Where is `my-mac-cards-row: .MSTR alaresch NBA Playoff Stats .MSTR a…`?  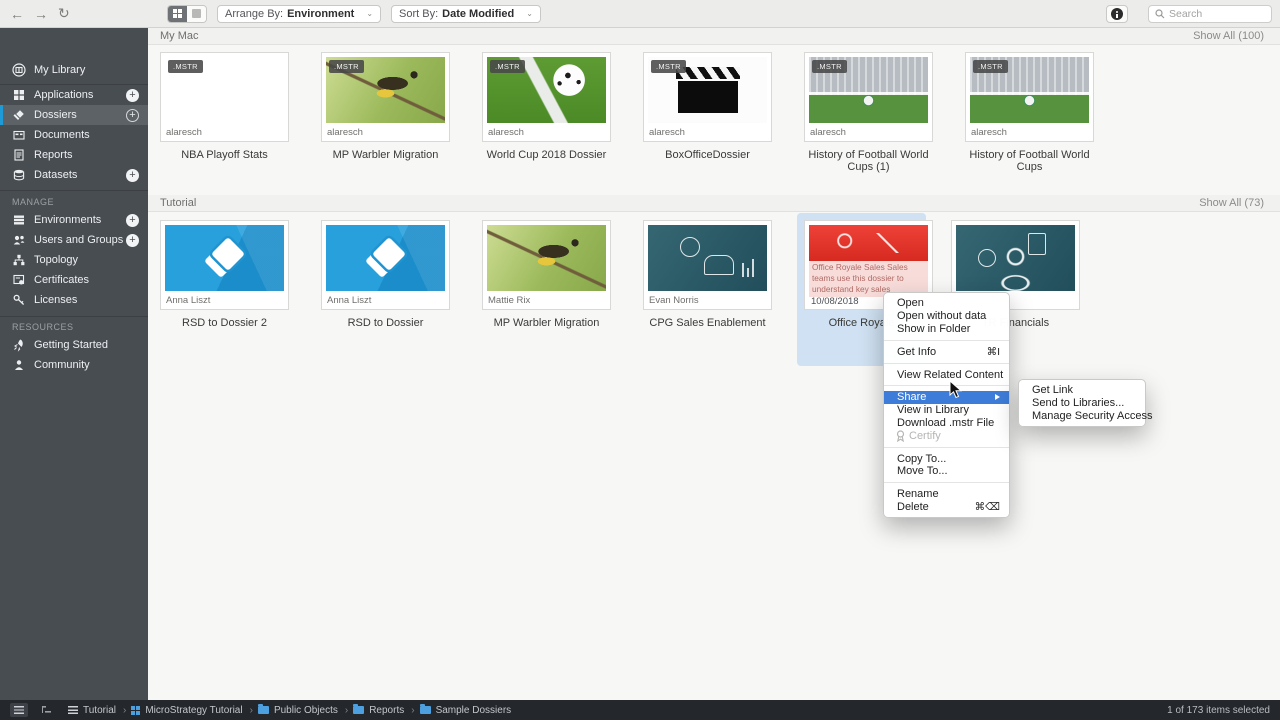
my-mac-cards-row: .MSTR alaresch NBA Playoff Stats .MSTR a… is located at coordinates (627, 112).